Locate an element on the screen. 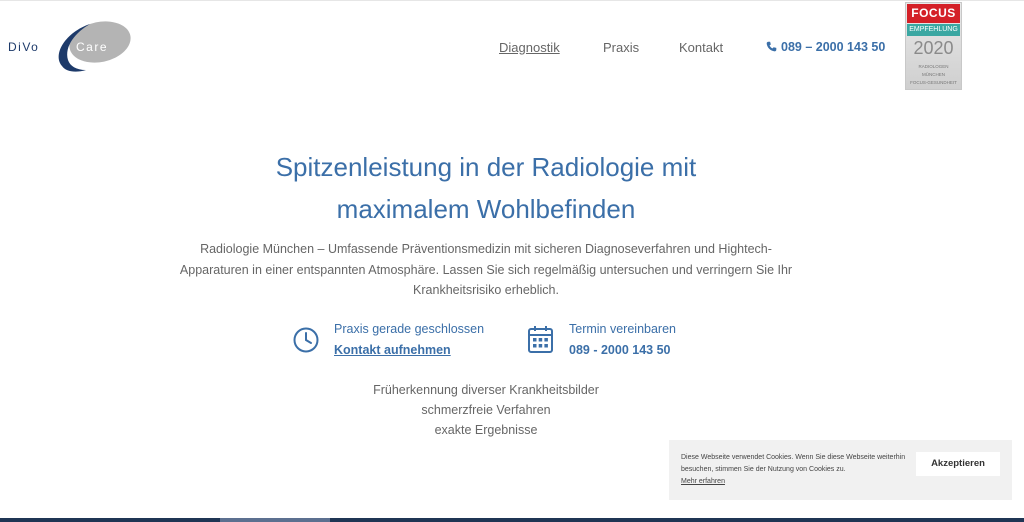  contact-link: Kontakt aufnehmen is located at coordinates (392, 350).